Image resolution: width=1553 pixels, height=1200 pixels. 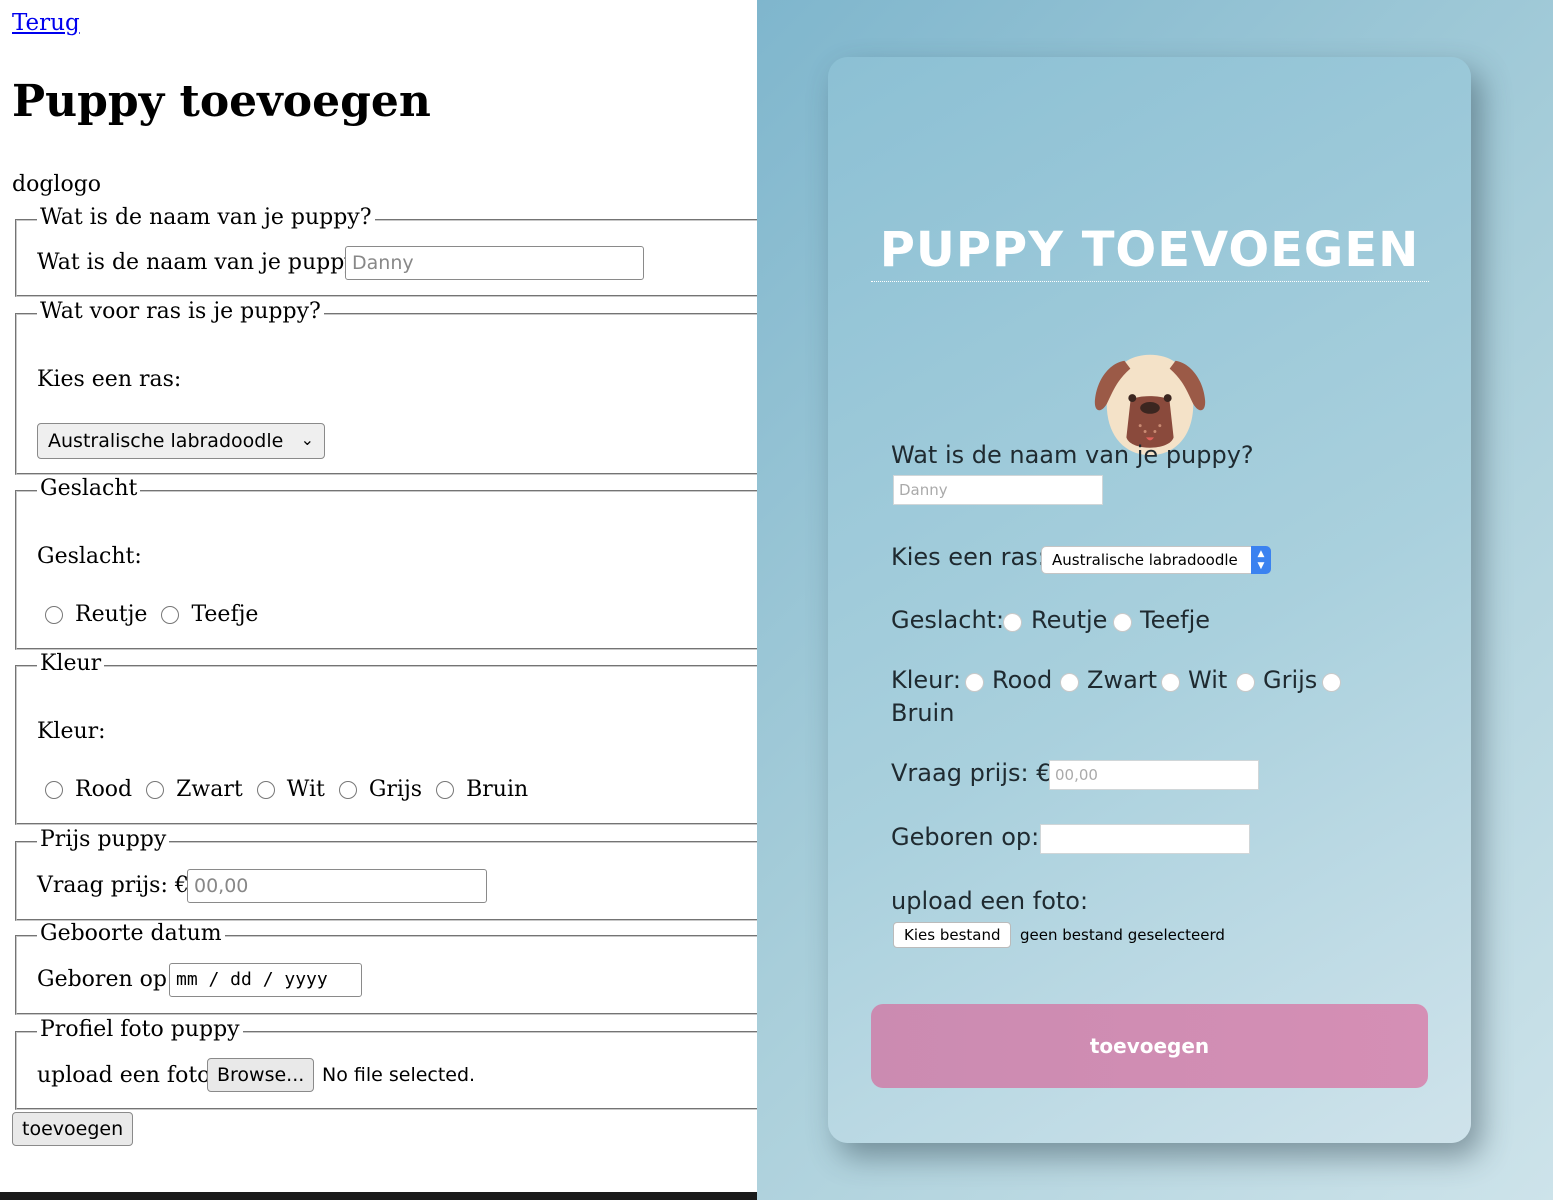 What do you see at coordinates (1122, 622) in the screenshot?
I see `radio-teefje-styled` at bounding box center [1122, 622].